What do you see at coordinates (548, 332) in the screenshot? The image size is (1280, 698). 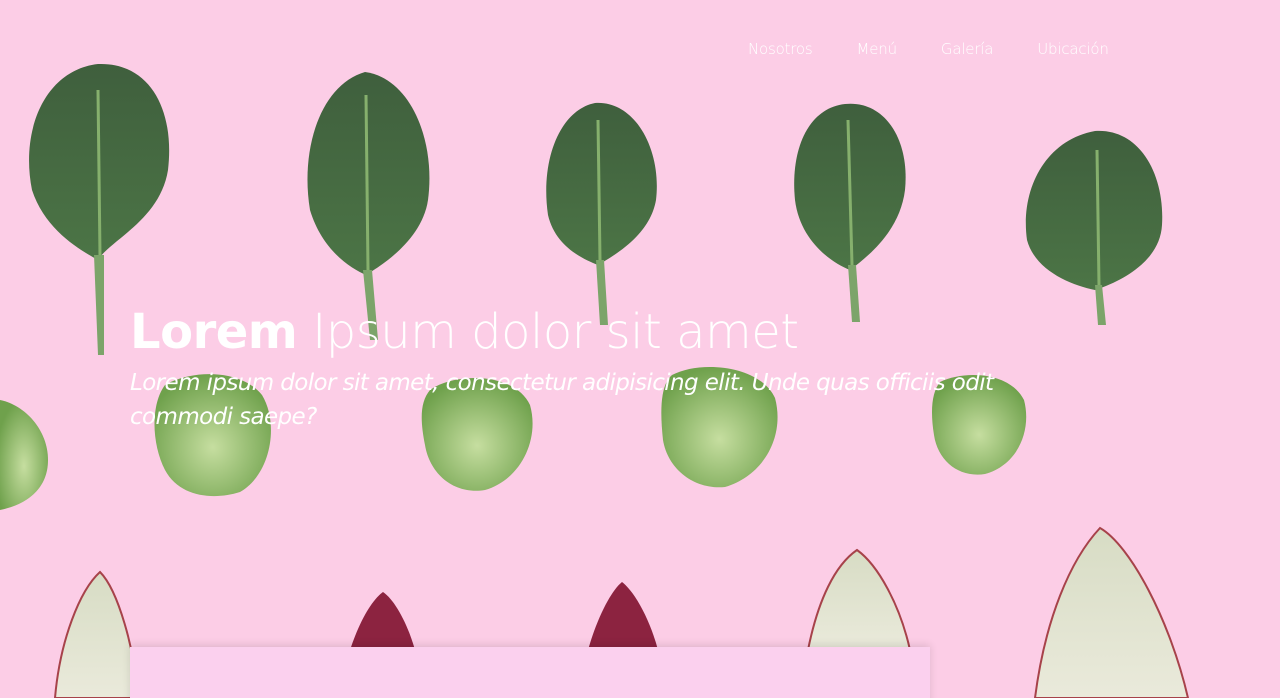 I see `hero-title-rest: Ipsum dolor sit amet` at bounding box center [548, 332].